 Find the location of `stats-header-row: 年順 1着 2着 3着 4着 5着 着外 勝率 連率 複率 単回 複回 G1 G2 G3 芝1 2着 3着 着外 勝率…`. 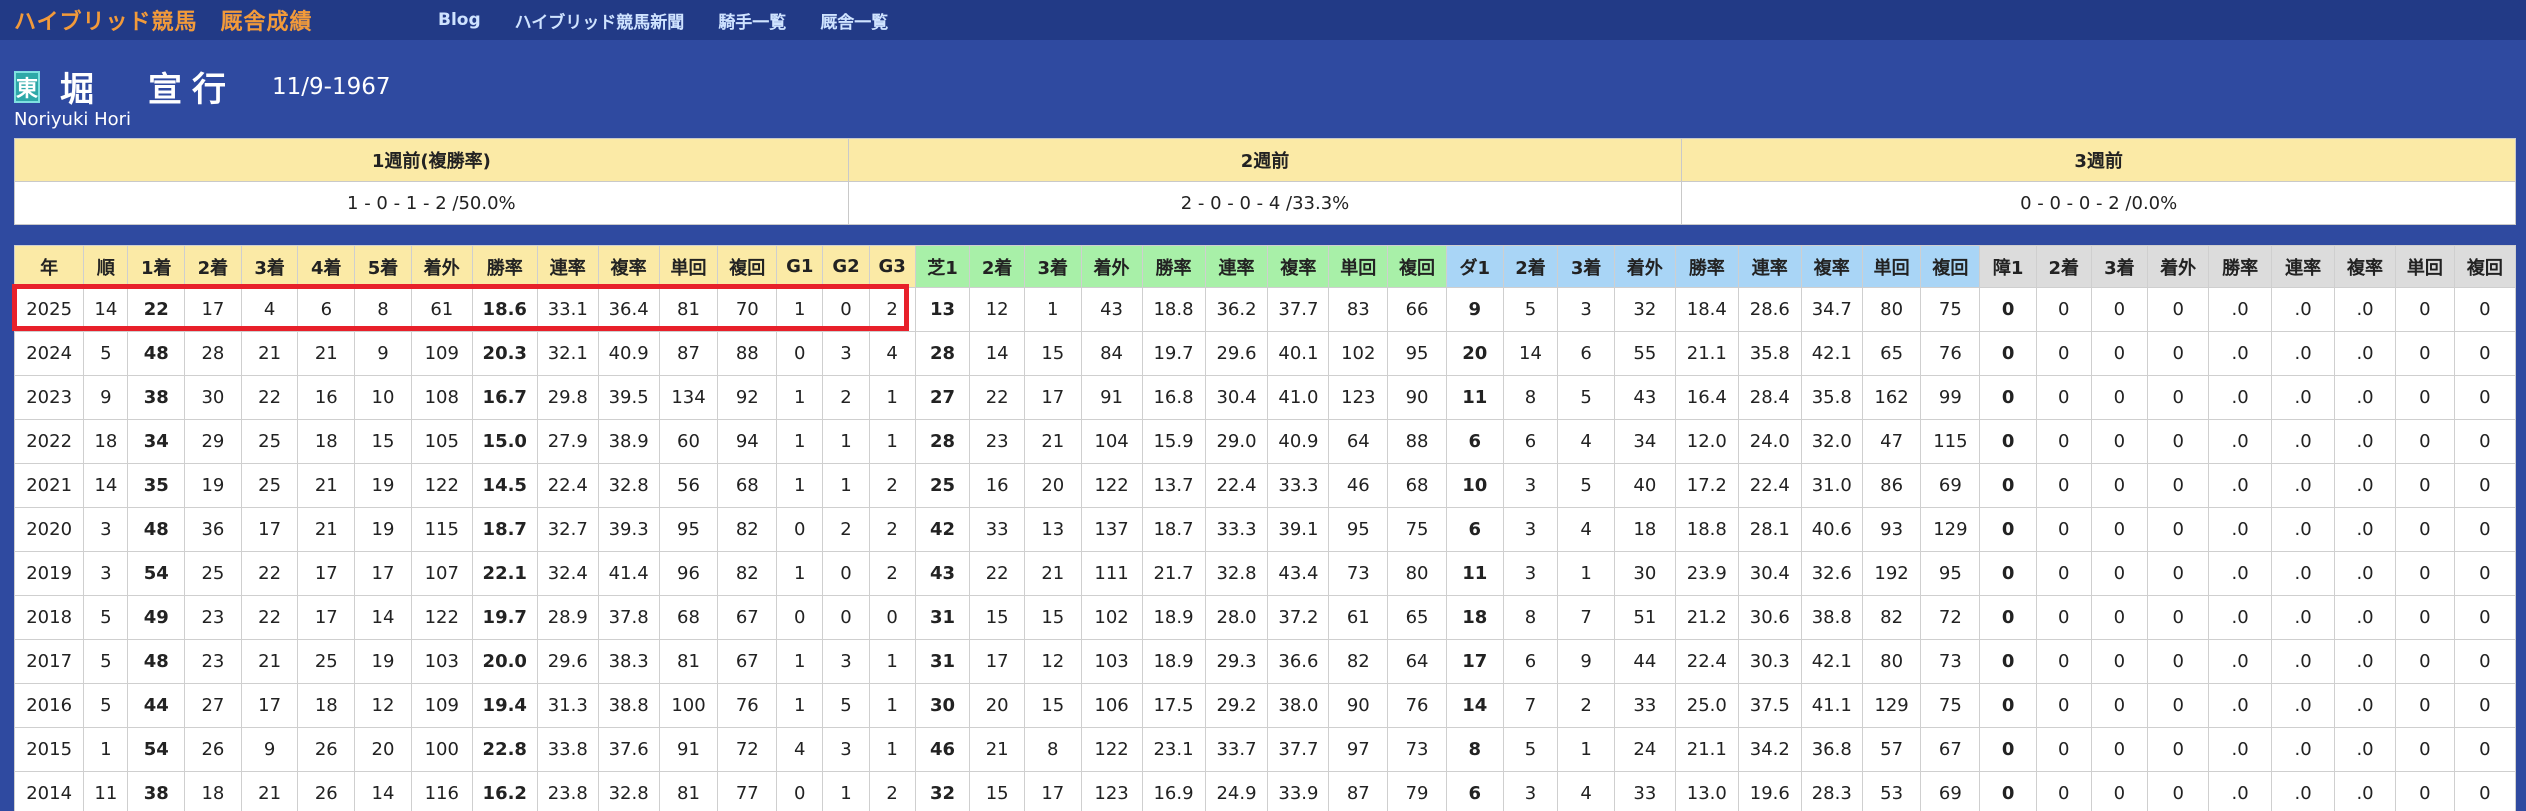

stats-header-row: 年順 1着 2着 3着 4着 5着 着外 勝率 連率 複率 単回 複回 G1 G2 G3 芝1 2着 3着 着外 勝率… is located at coordinates (1265, 266).